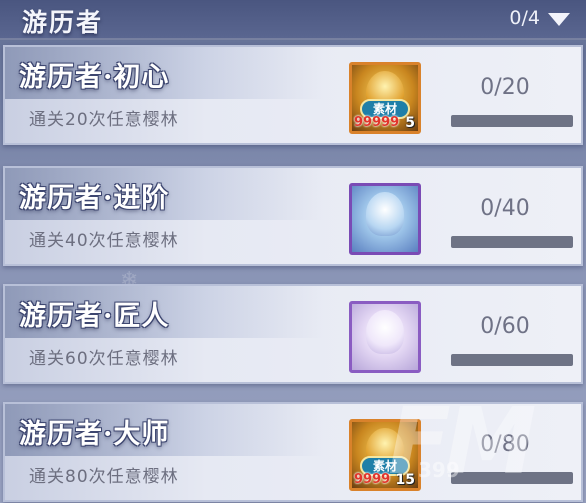  What do you see at coordinates (104, 359) in the screenshot?
I see `quest-description: 通关60次任意樱林` at bounding box center [104, 359].